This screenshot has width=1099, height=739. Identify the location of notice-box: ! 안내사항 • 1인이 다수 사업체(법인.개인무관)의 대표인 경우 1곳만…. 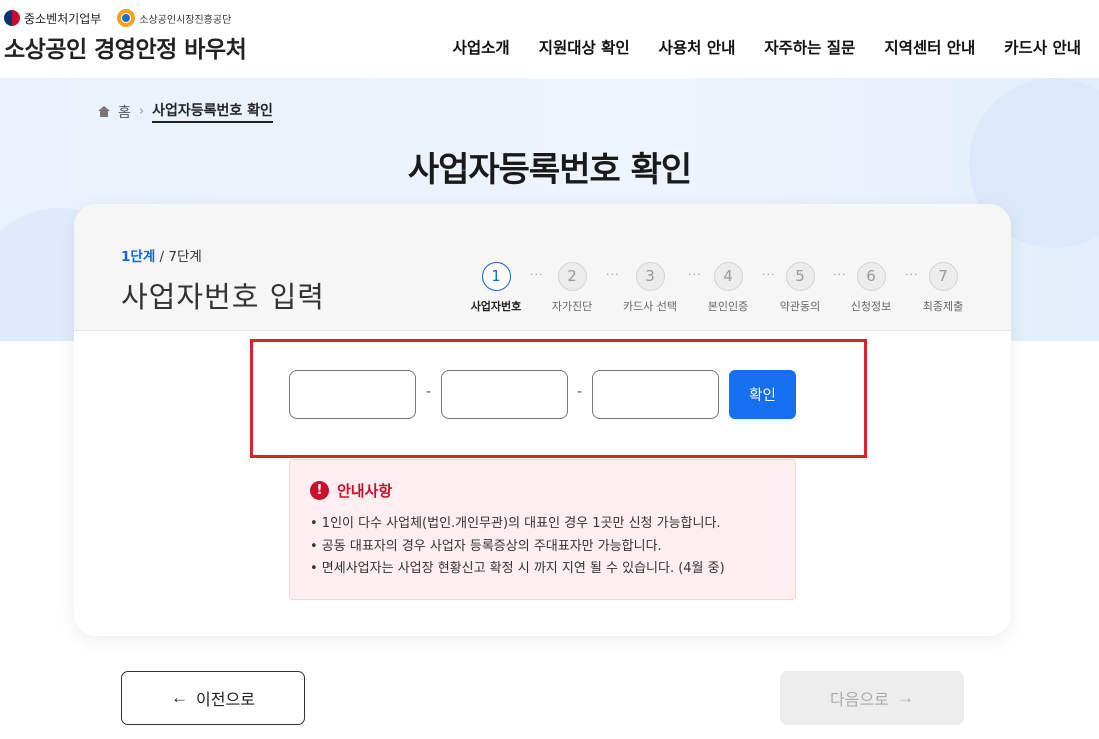
(542, 529).